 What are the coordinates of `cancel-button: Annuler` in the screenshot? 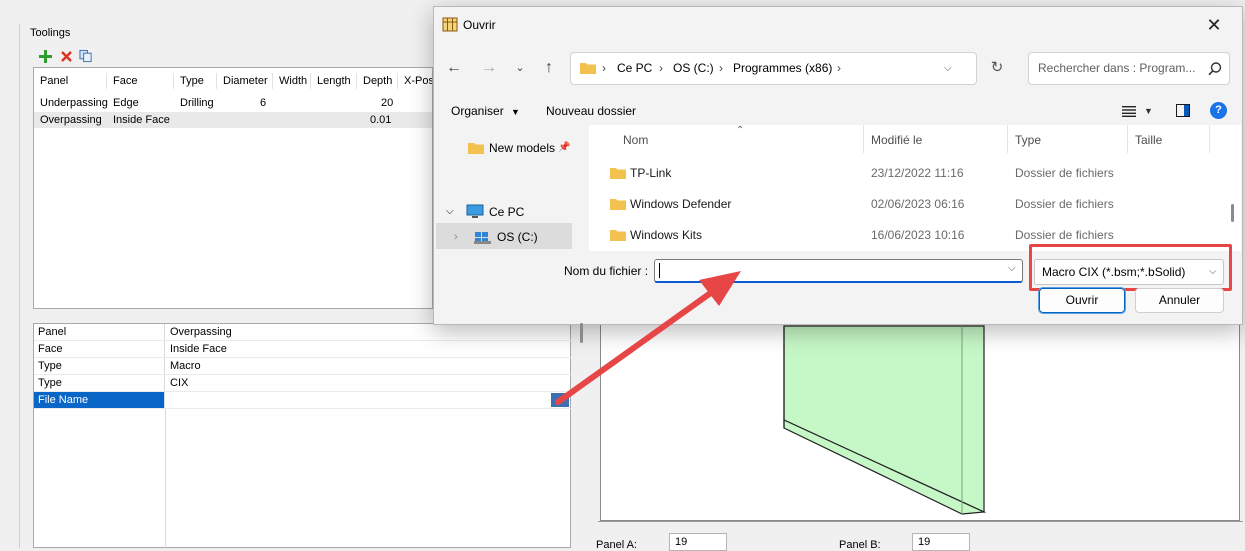 It's located at (1179, 300).